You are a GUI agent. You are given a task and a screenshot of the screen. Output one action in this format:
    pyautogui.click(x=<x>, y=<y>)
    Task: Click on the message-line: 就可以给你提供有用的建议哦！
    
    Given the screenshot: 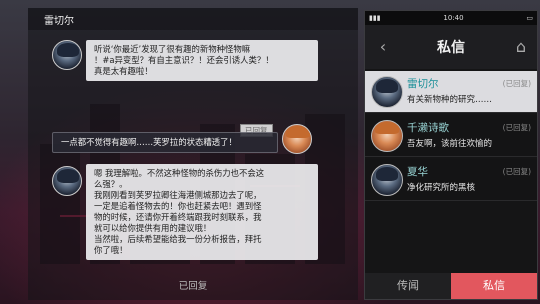 What is the action you would take?
    pyautogui.click(x=153, y=228)
    